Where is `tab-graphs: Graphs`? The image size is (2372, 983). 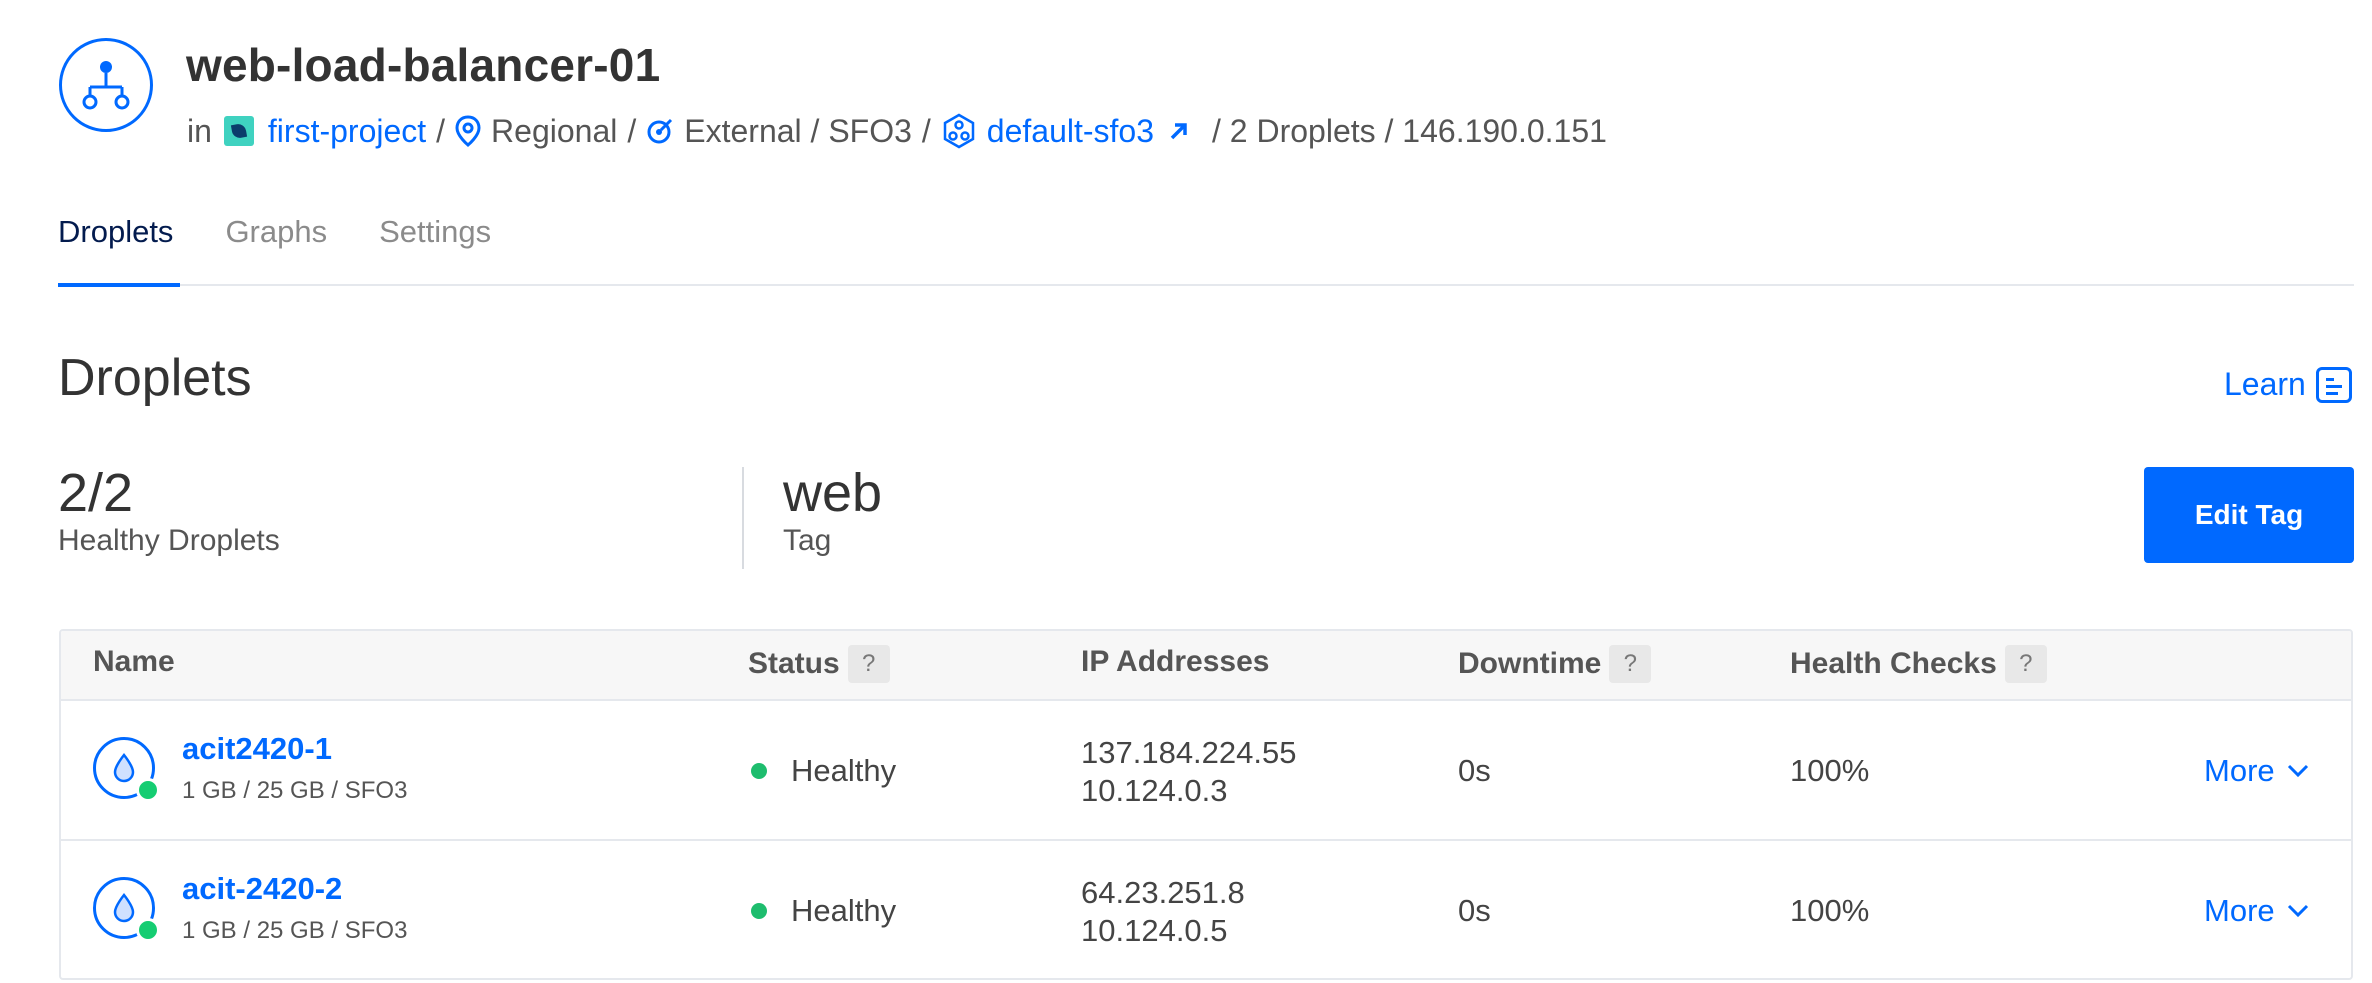 tab-graphs: Graphs is located at coordinates (276, 232).